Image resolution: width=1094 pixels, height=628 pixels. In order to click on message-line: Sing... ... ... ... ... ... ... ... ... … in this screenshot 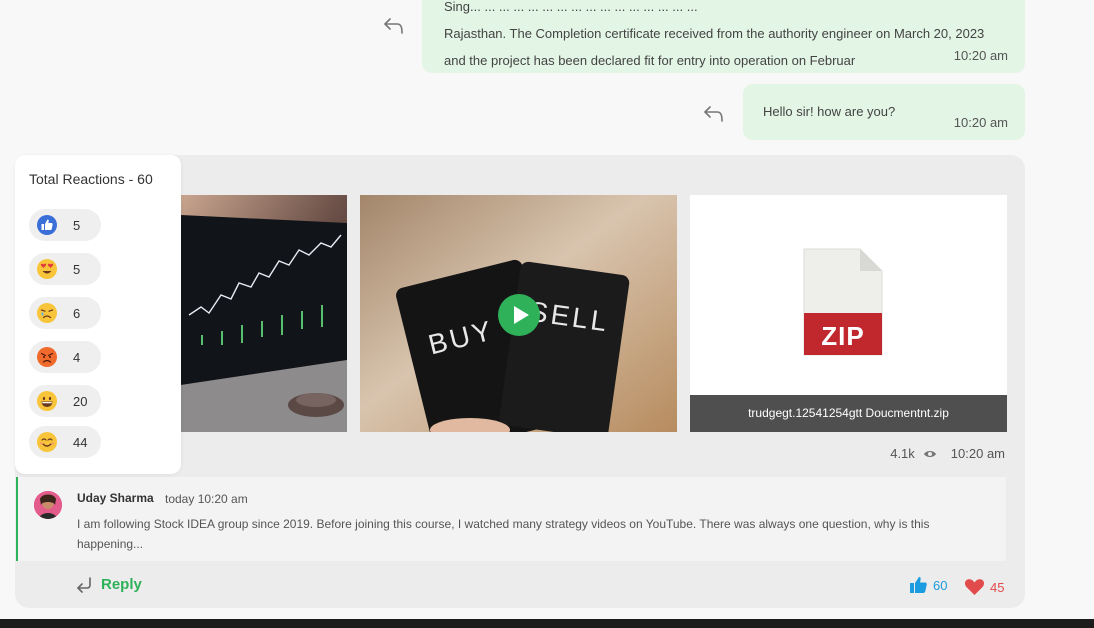, I will do `click(571, 7)`.